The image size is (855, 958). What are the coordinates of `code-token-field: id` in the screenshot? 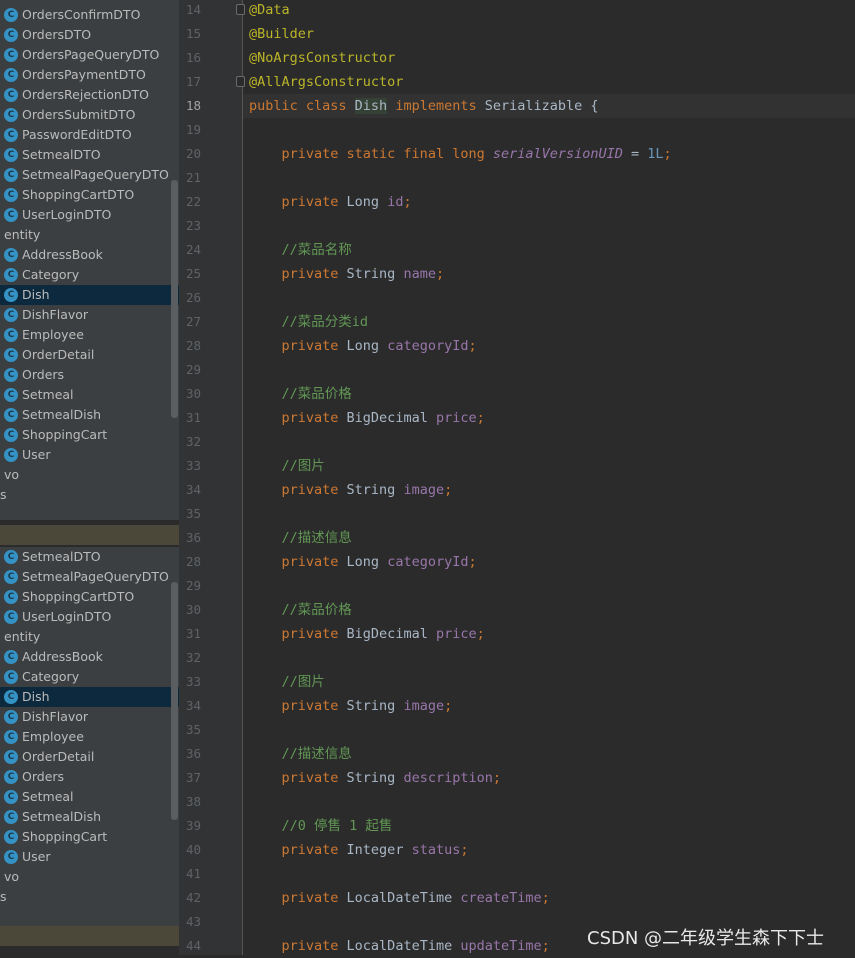 It's located at (395, 202).